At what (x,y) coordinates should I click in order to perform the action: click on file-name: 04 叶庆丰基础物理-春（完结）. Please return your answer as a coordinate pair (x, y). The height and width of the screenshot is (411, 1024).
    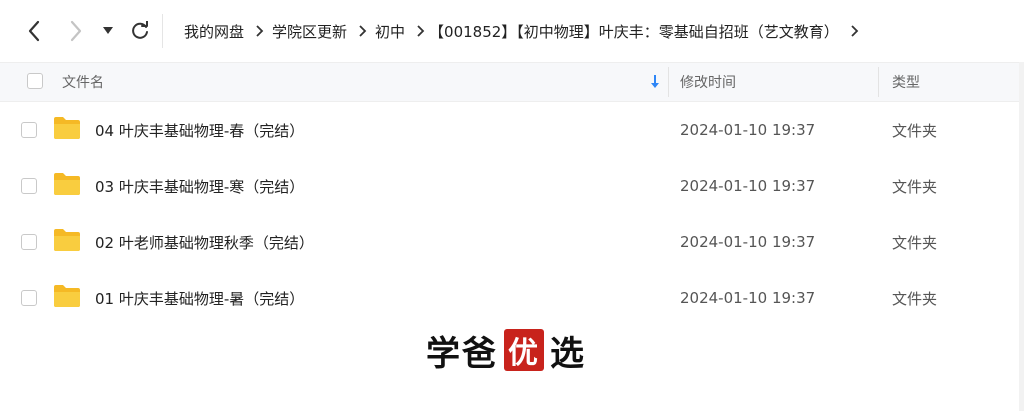
    Looking at the image, I should click on (199, 130).